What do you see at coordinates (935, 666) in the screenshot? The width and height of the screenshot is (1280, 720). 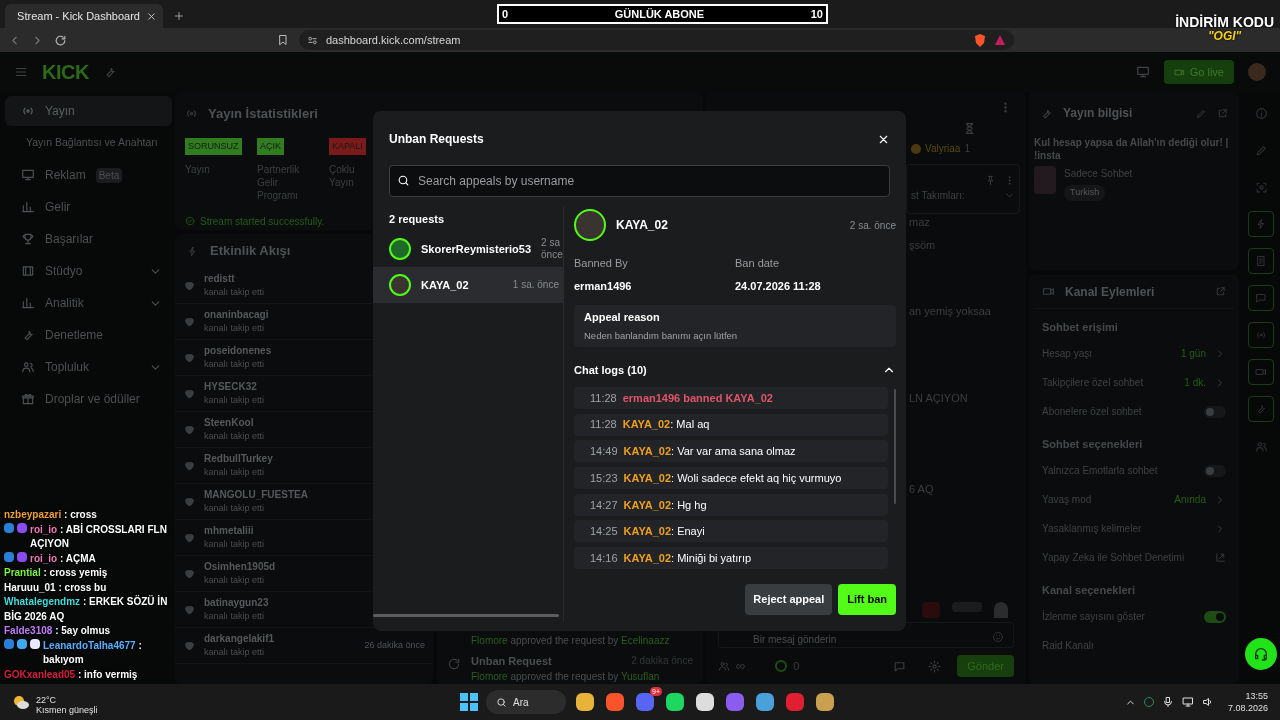 I see `settings-icon` at bounding box center [935, 666].